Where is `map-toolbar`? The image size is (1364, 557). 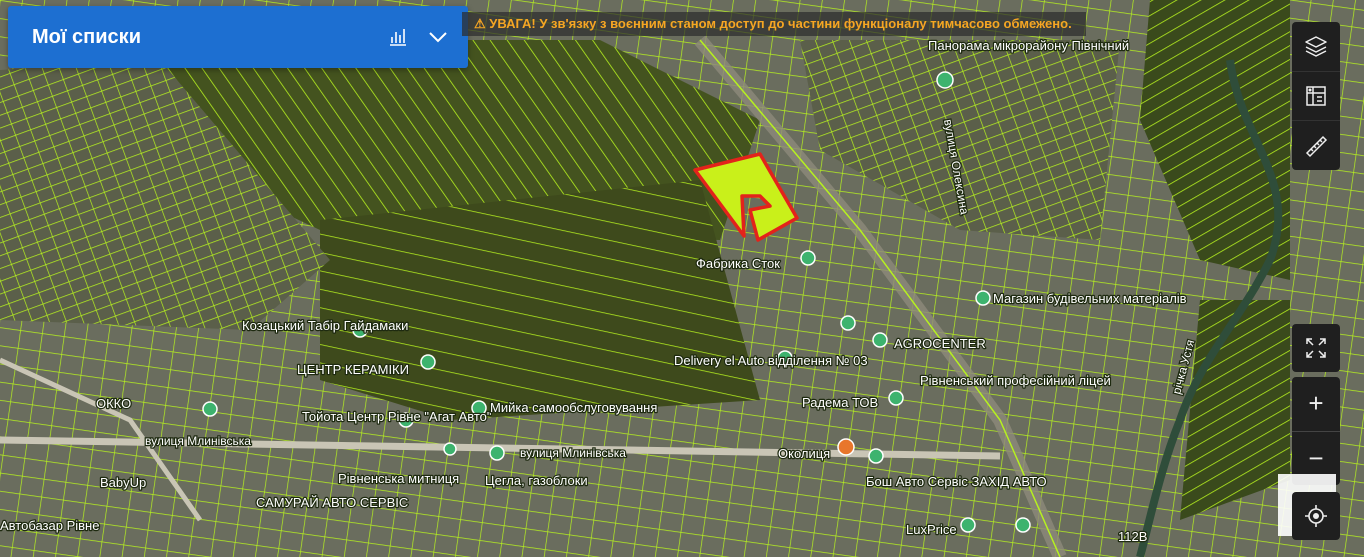 map-toolbar is located at coordinates (1316, 96).